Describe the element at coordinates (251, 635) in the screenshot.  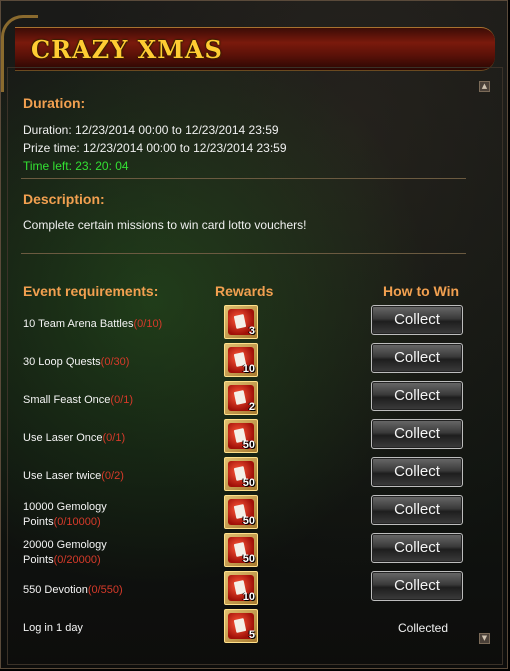
I see `reward-quantity: 5` at that location.